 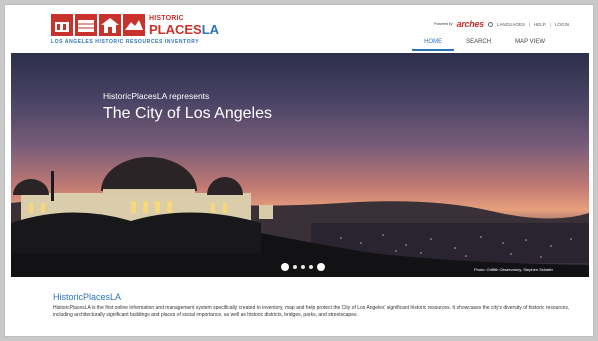 I want to click on nav-home: HOME, so click(x=433, y=43).